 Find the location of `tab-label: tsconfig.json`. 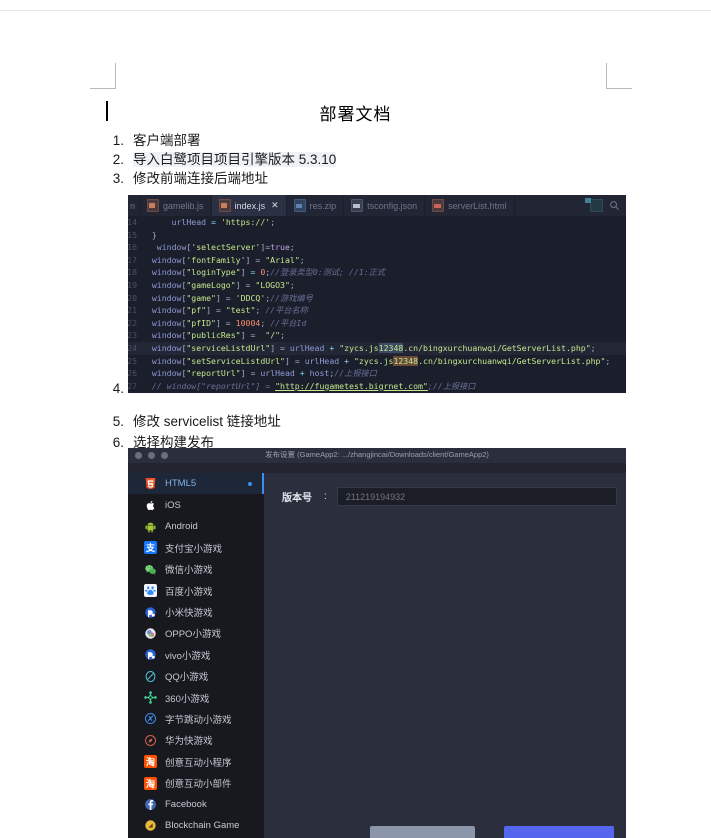

tab-label: tsconfig.json is located at coordinates (392, 205).